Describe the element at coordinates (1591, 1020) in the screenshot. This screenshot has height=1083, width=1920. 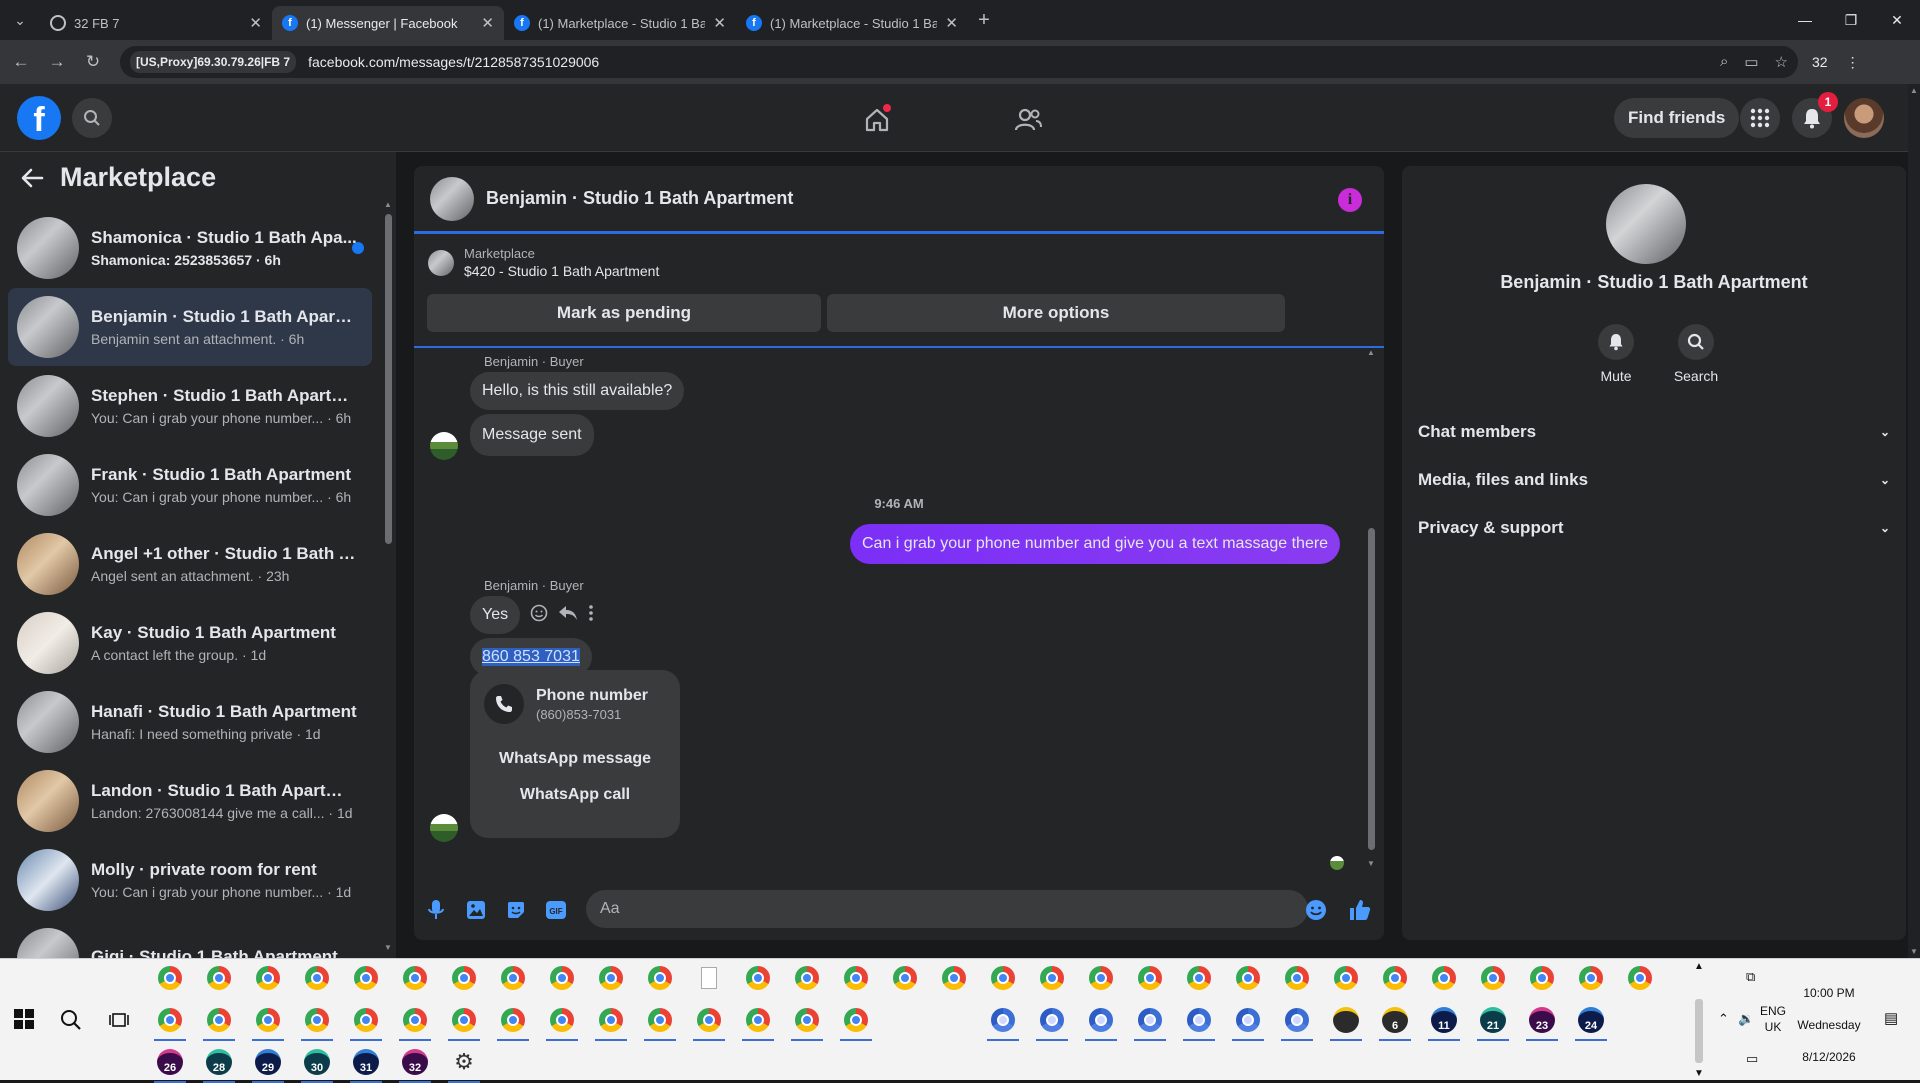
I see `taskbar-numbered-app: 24` at that location.